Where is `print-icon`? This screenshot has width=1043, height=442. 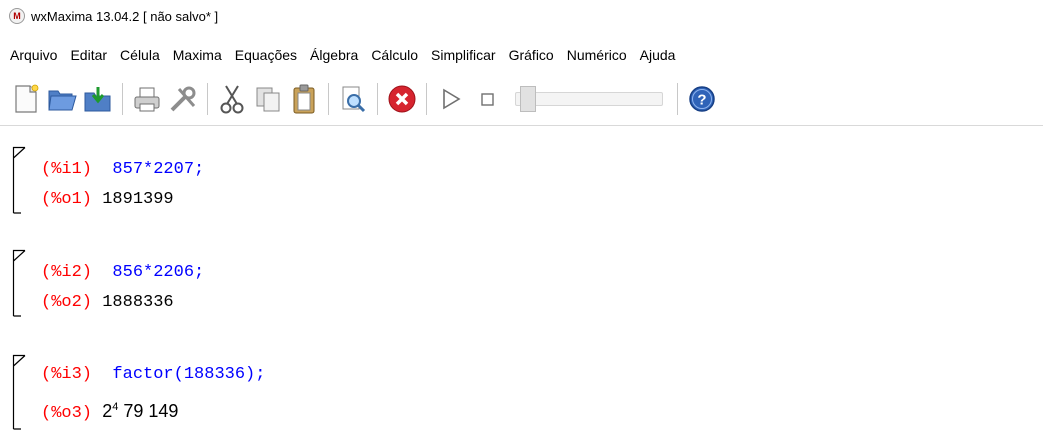
print-icon is located at coordinates (147, 99).